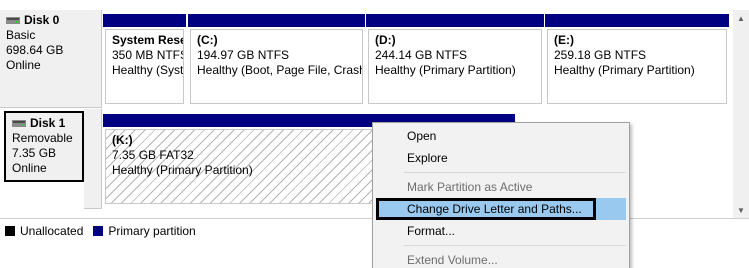  I want to click on scroll-track, so click(741, 114).